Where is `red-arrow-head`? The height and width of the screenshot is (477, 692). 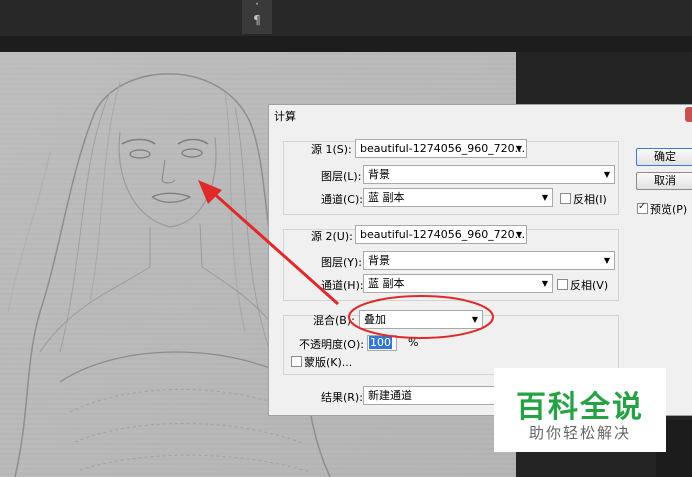
red-arrow-head is located at coordinates (210, 192).